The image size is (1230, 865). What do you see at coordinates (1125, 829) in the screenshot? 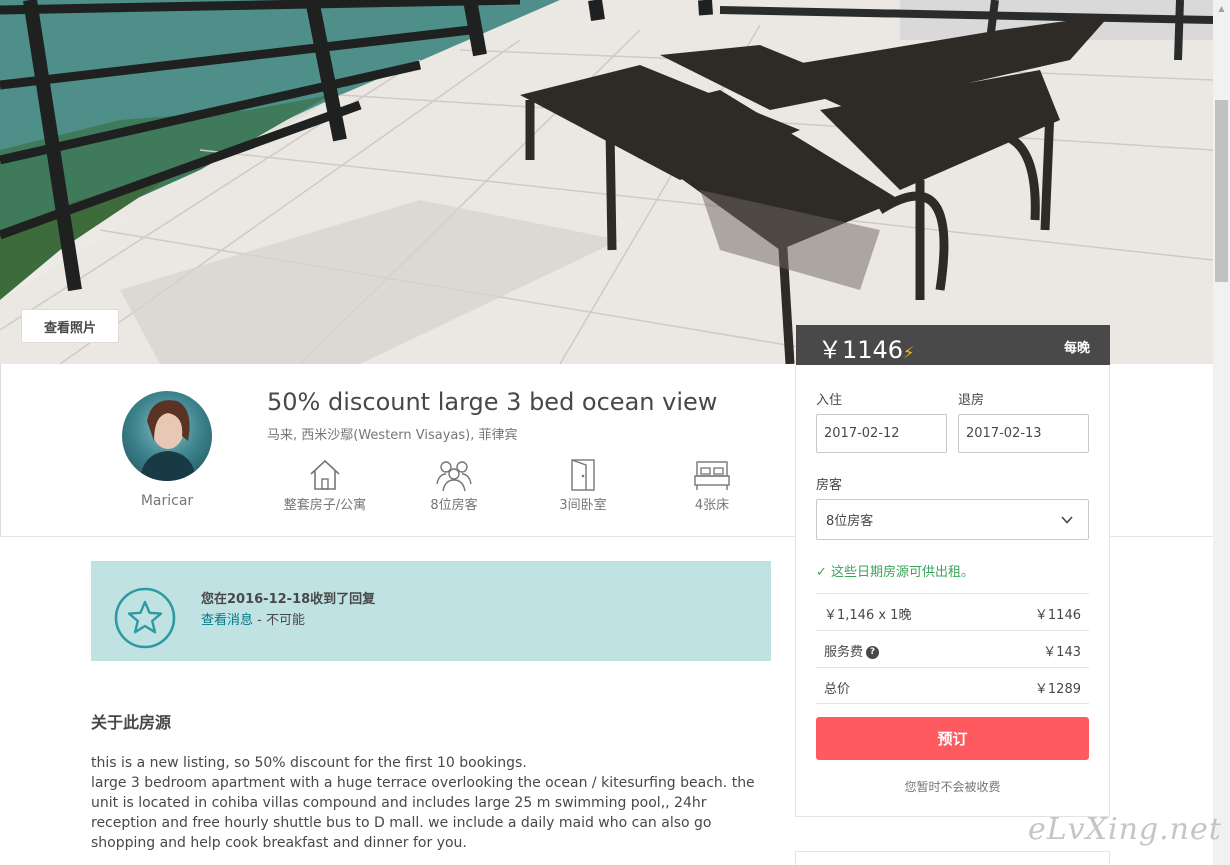
I see `watermark: eLvXing.net` at bounding box center [1125, 829].